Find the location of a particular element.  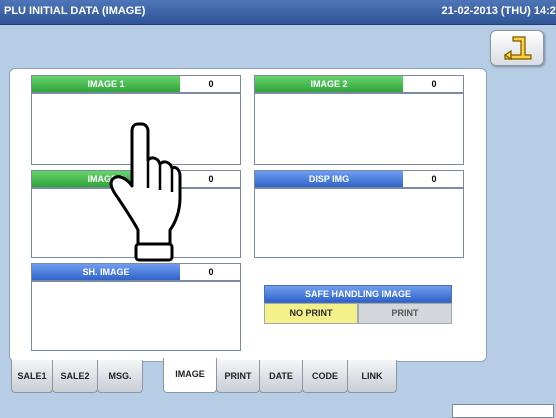

disp-img-label: DISP IMG is located at coordinates (329, 179).